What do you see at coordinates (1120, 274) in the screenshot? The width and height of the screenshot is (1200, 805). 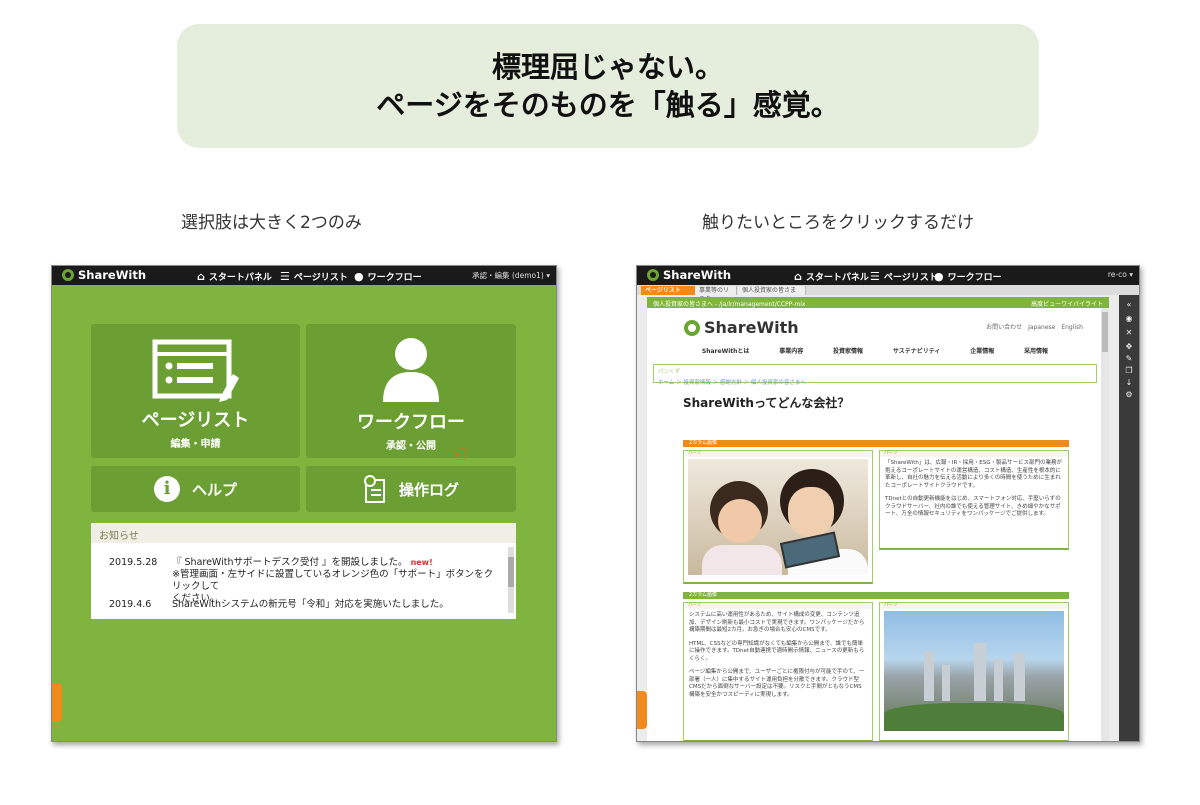 I see `user-menu: re-co ▾` at bounding box center [1120, 274].